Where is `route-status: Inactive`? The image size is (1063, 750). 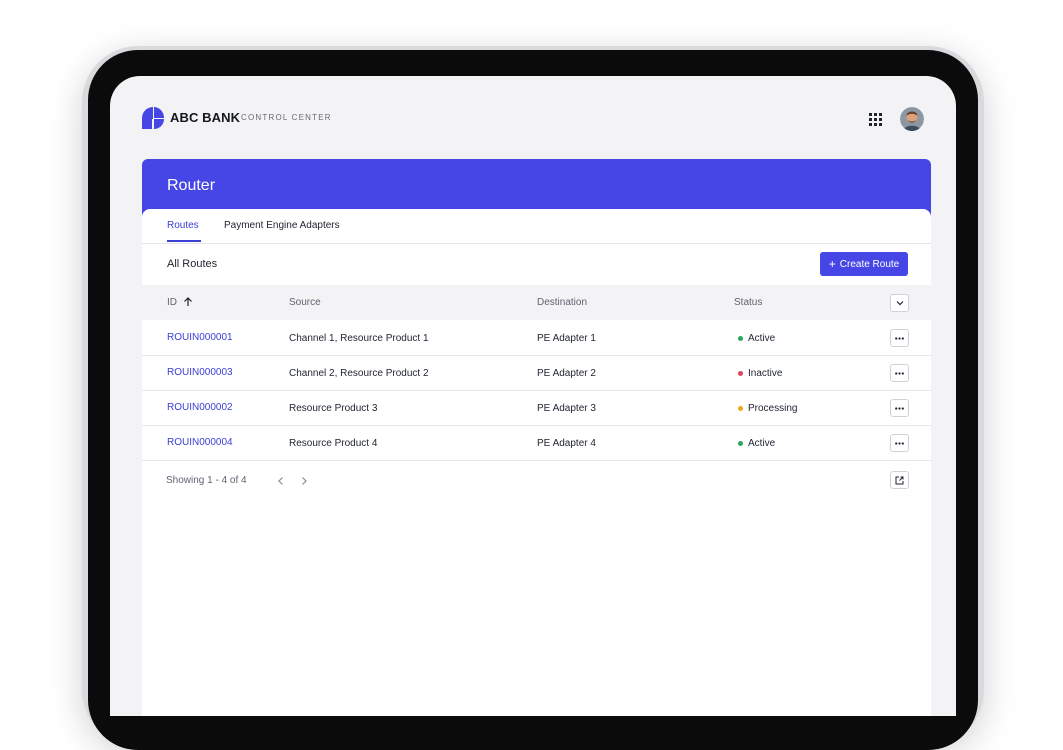 route-status: Inactive is located at coordinates (765, 373).